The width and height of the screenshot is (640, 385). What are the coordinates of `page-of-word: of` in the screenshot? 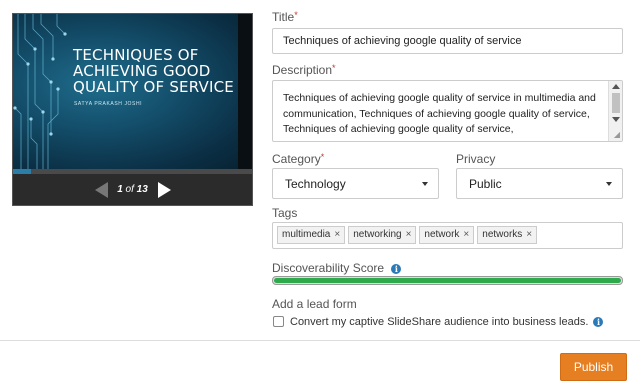 It's located at (129, 189).